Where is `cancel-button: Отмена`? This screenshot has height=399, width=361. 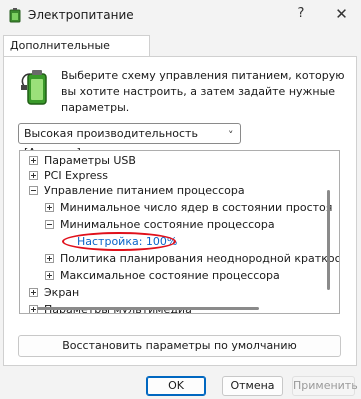 cancel-button: Отмена is located at coordinates (252, 386).